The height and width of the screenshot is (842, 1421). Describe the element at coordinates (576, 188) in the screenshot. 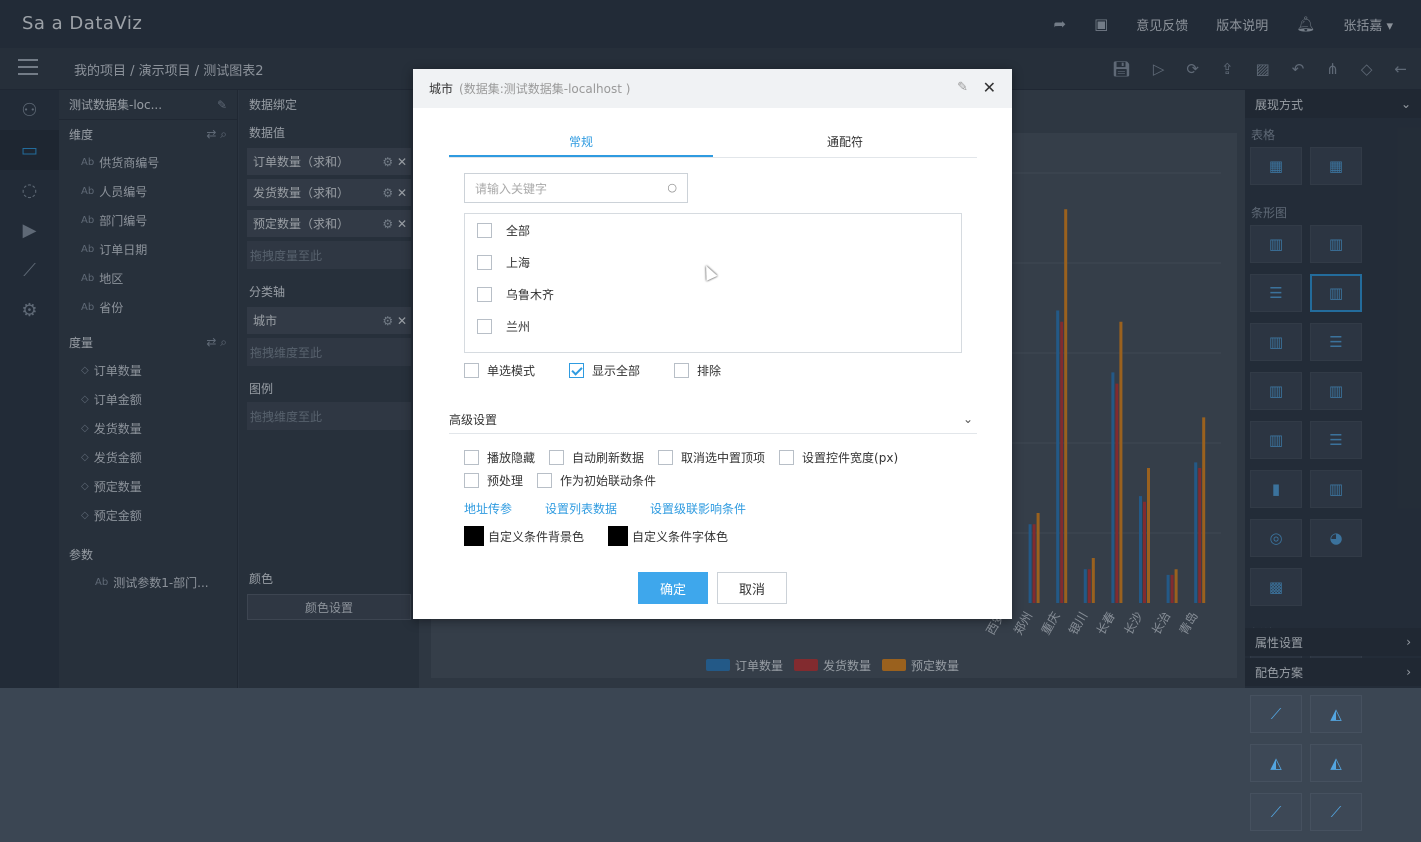

I see `search-input: 请输入关键字 ○` at that location.